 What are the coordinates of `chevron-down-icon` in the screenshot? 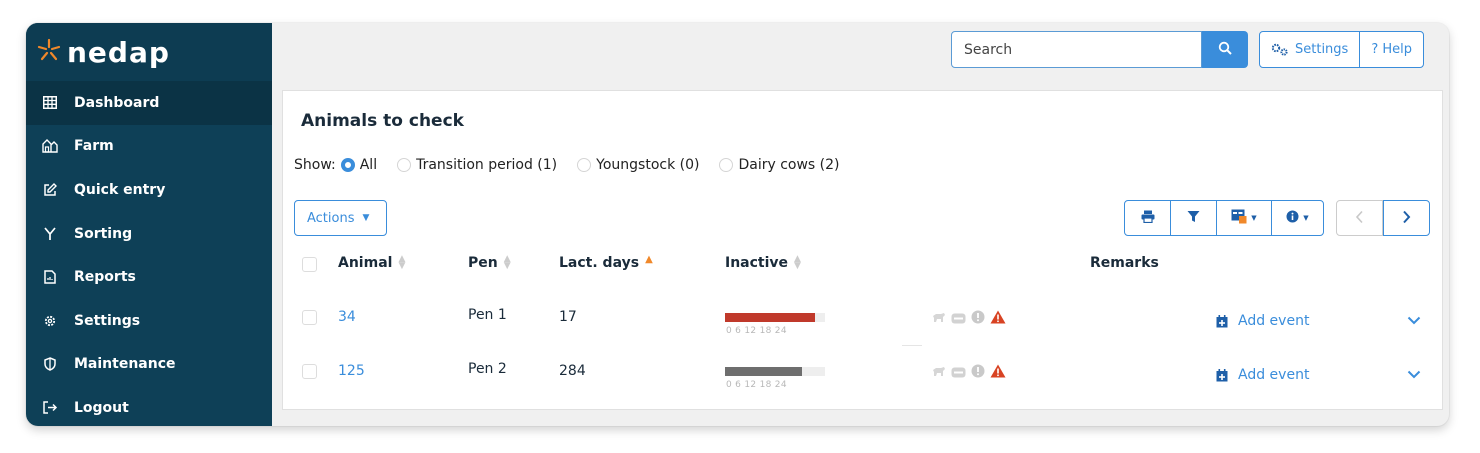 It's located at (1414, 373).